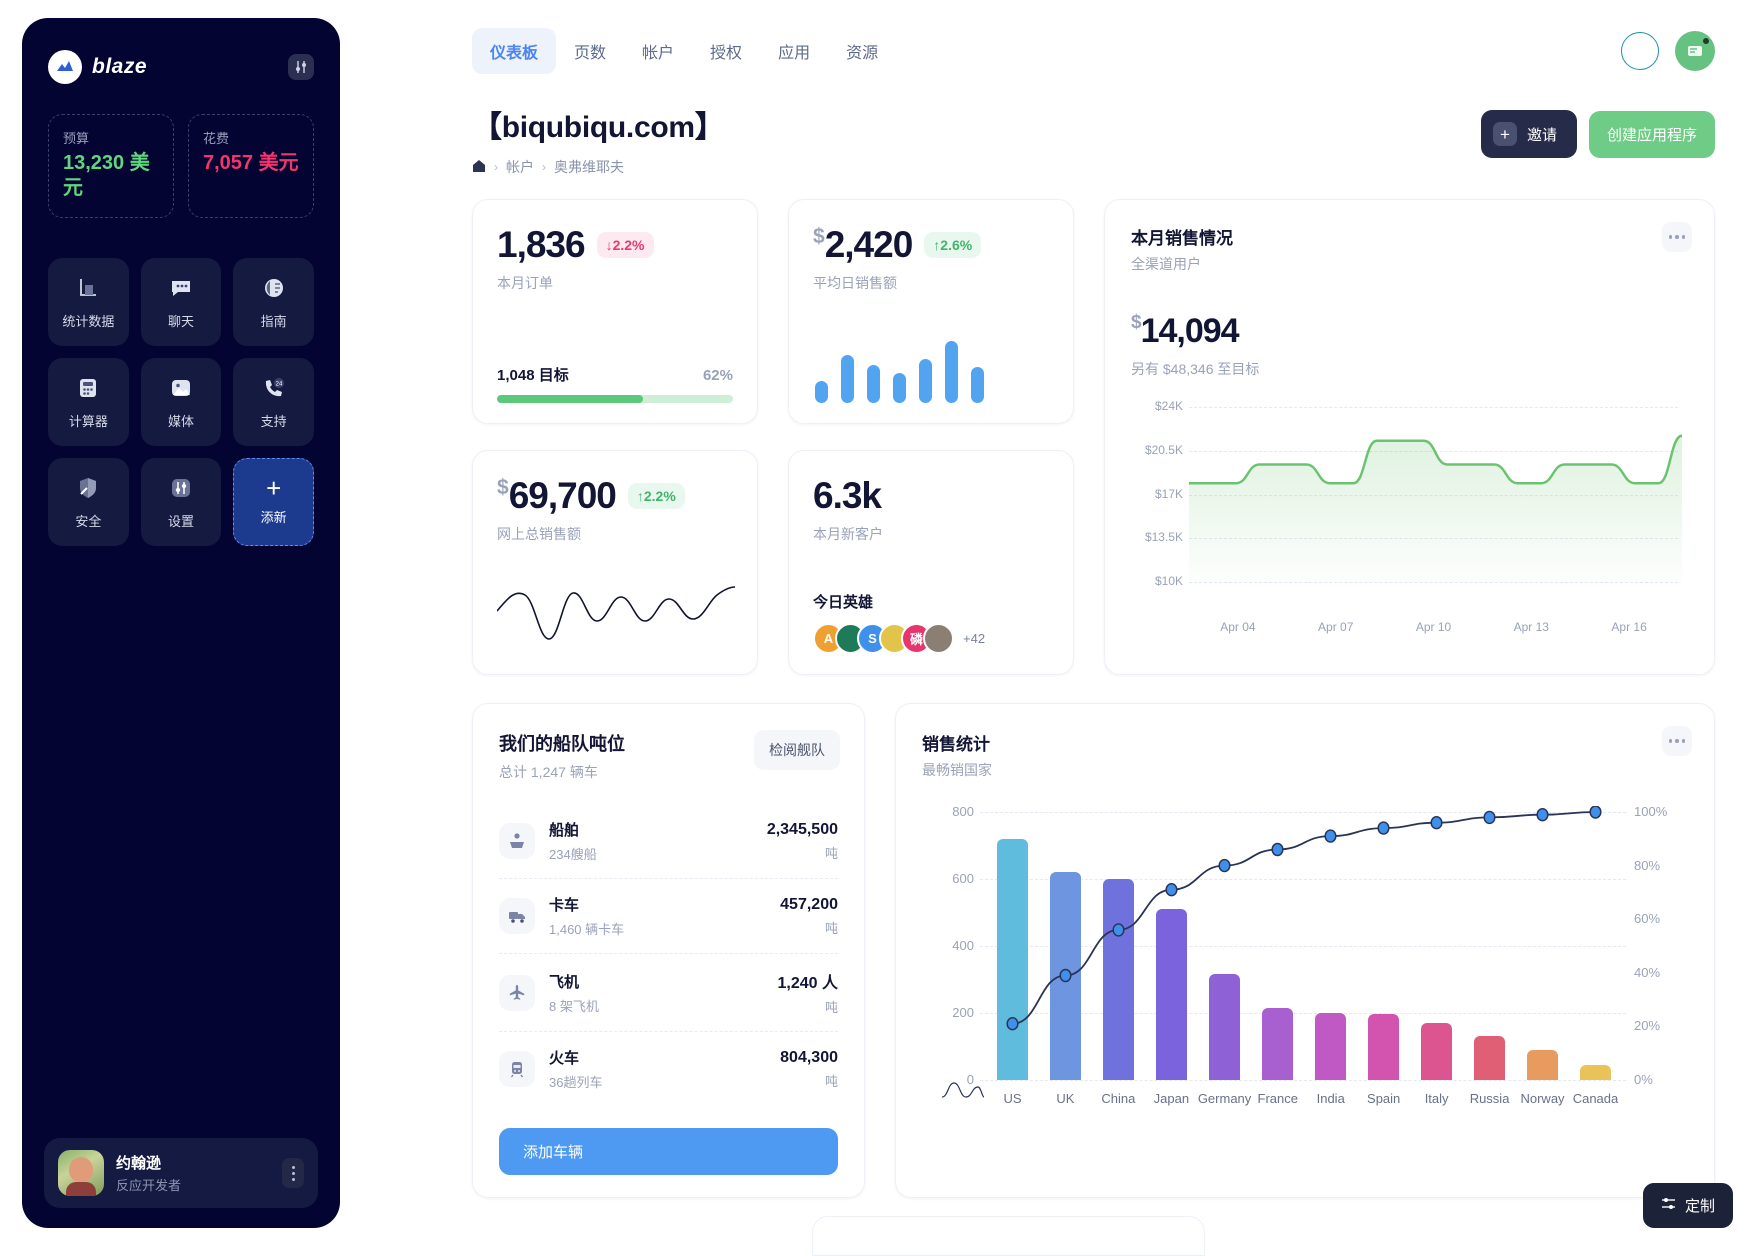 The image size is (1753, 1256). Describe the element at coordinates (590, 51) in the screenshot. I see `tab-pages: 页数` at that location.